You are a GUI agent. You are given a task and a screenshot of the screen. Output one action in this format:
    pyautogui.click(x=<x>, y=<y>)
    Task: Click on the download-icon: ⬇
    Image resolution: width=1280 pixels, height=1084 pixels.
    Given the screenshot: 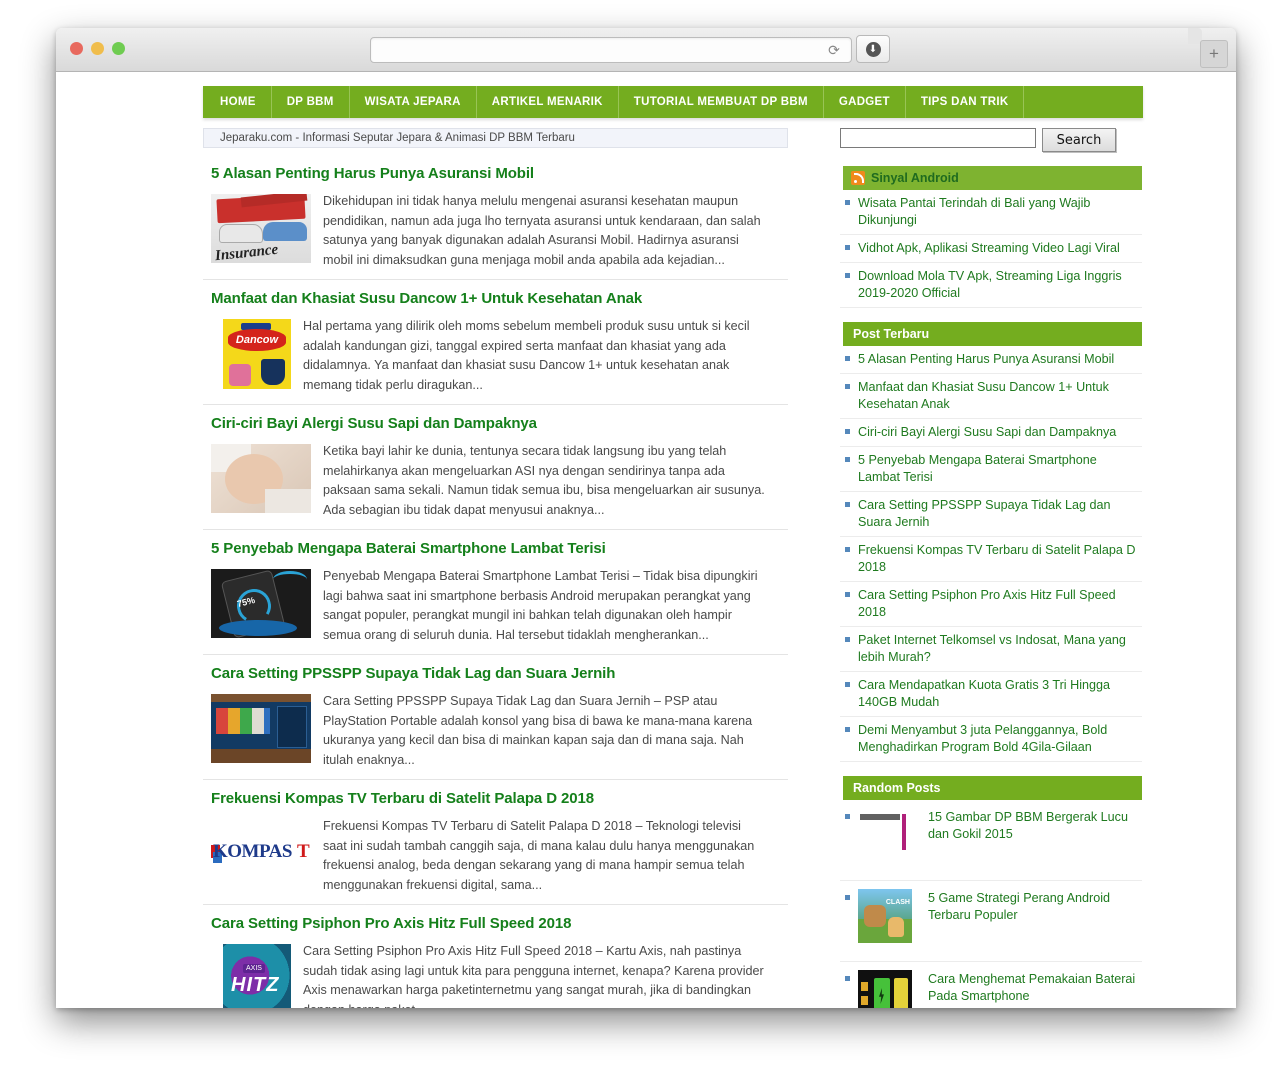 What is the action you would take?
    pyautogui.click(x=873, y=49)
    